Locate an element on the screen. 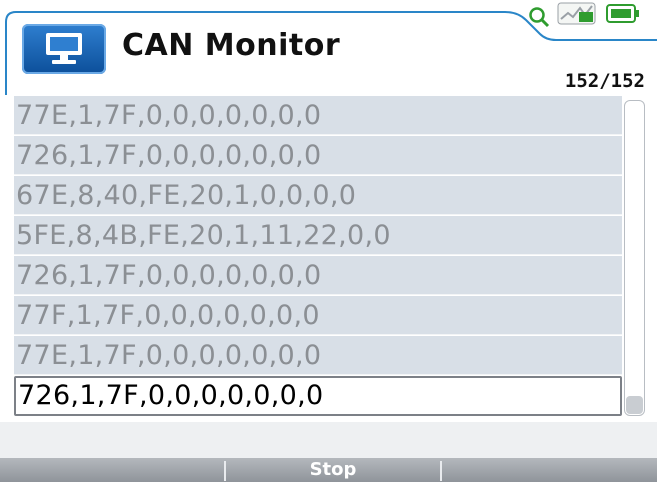 The height and width of the screenshot is (482, 657). message-counter: 152/152 is located at coordinates (604, 81).